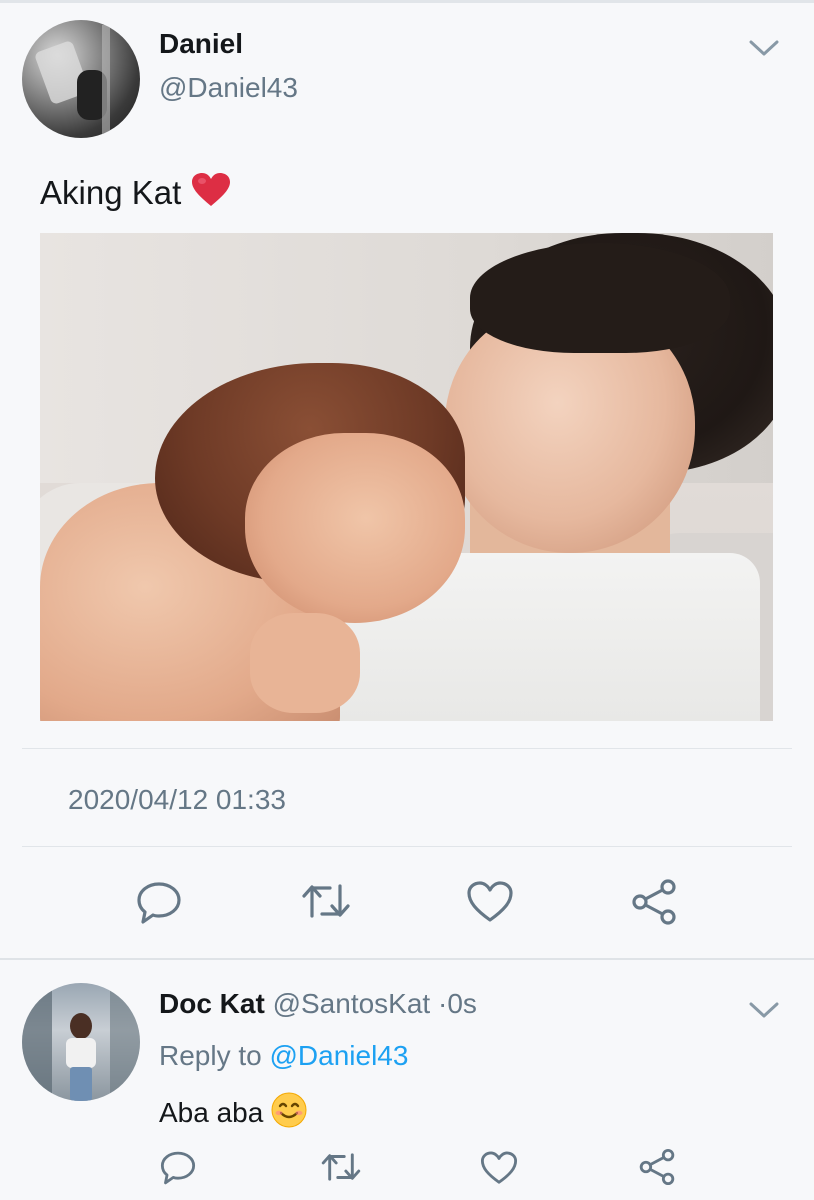  I want to click on reply-retweet-button, so click(341, 1167).